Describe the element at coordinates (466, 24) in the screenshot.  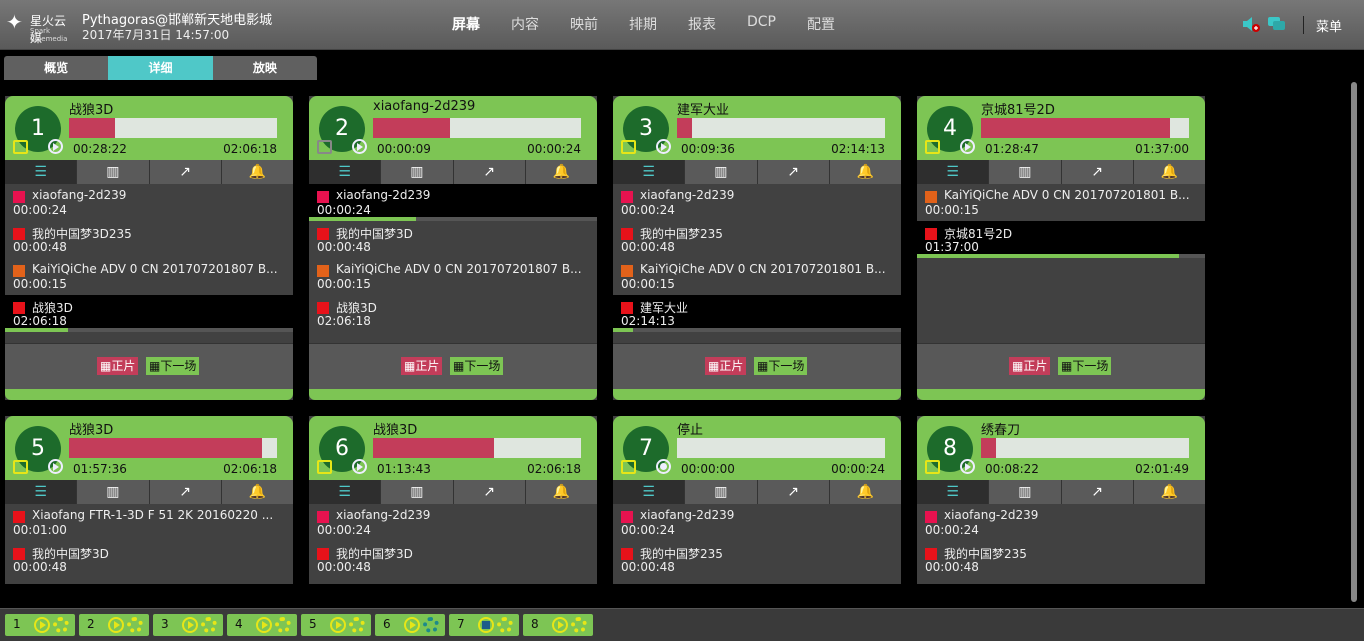
I see `nav-screens: 屏幕` at that location.